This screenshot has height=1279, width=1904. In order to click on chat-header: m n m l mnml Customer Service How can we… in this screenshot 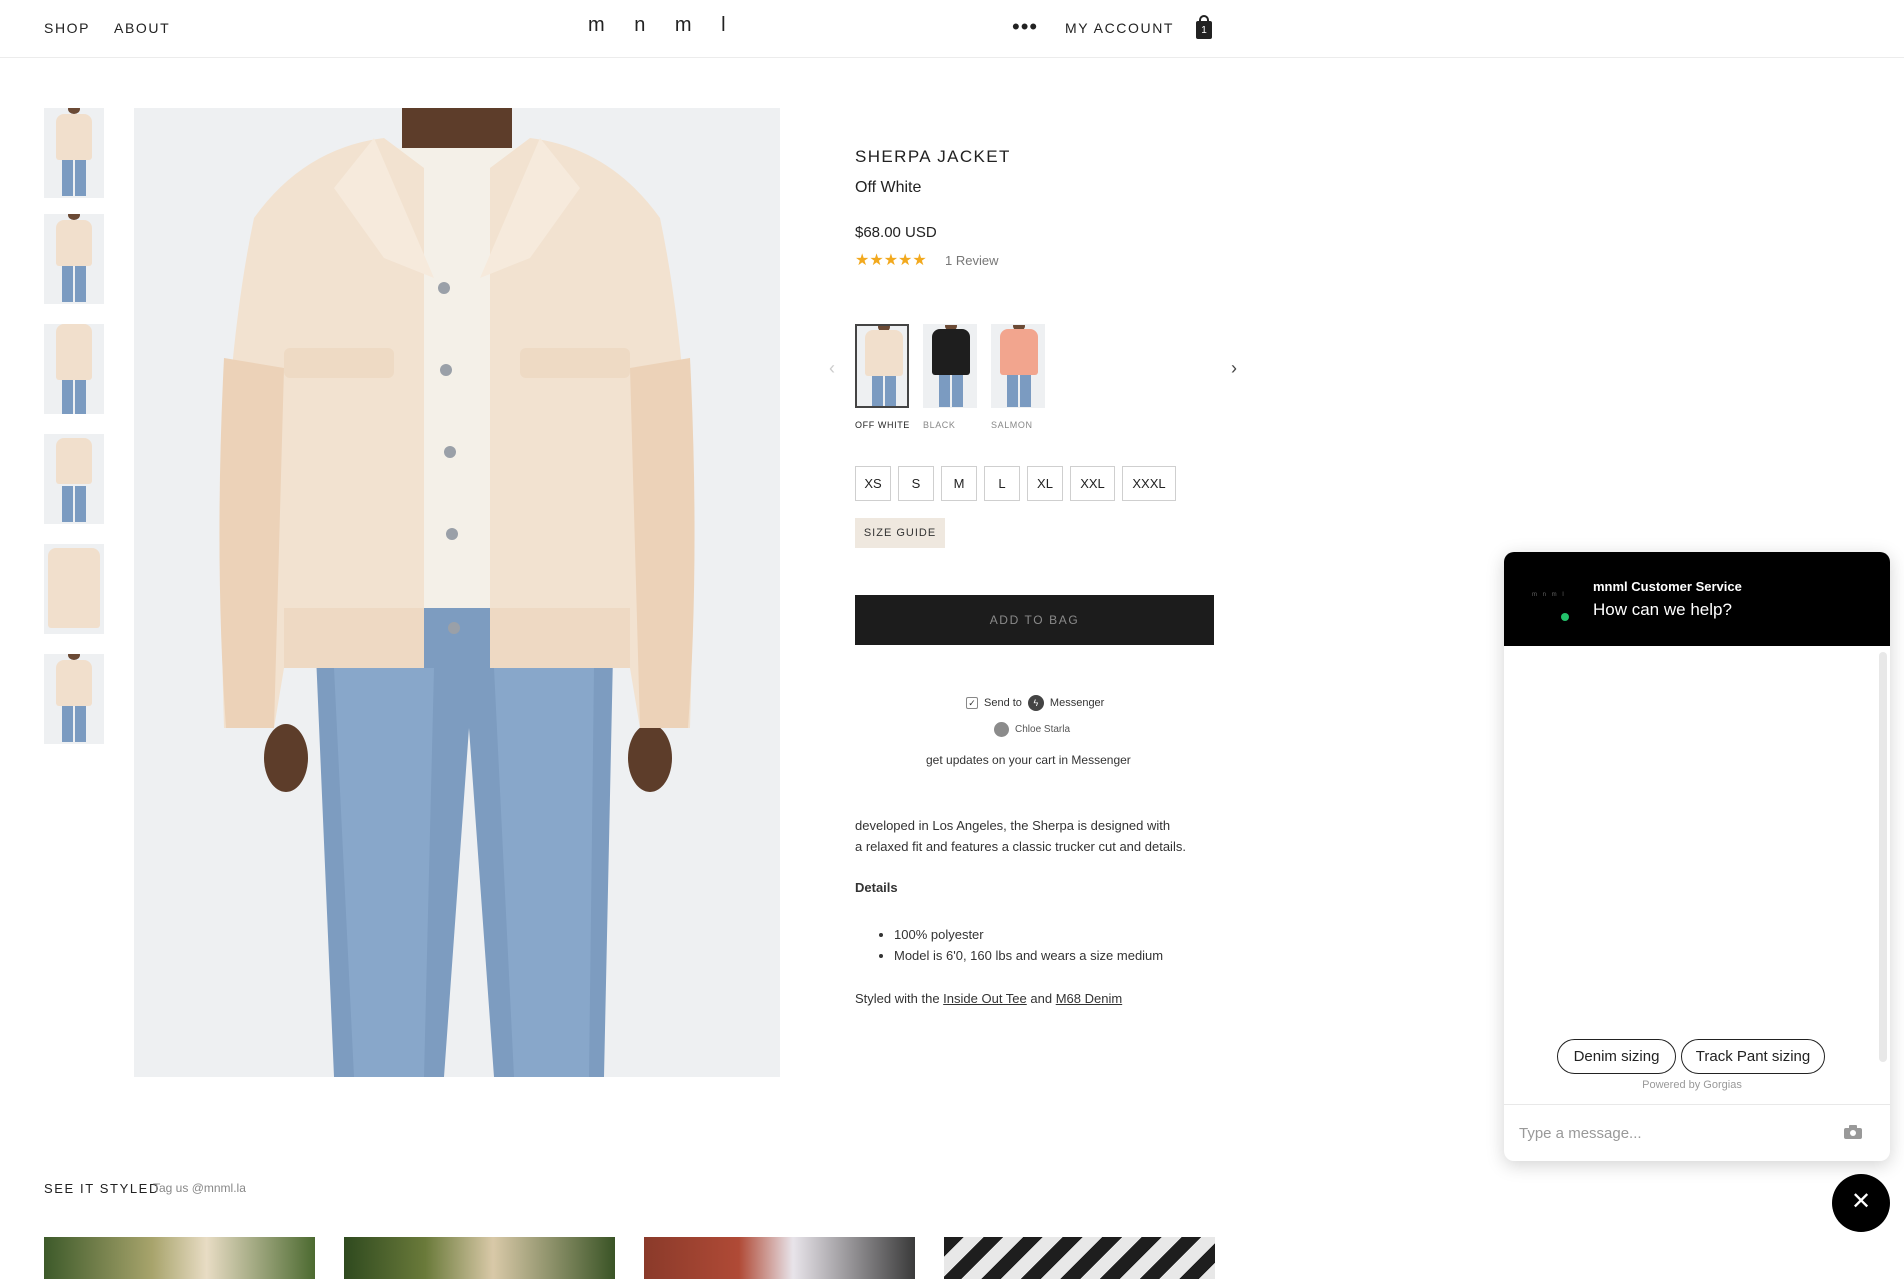, I will do `click(1697, 599)`.